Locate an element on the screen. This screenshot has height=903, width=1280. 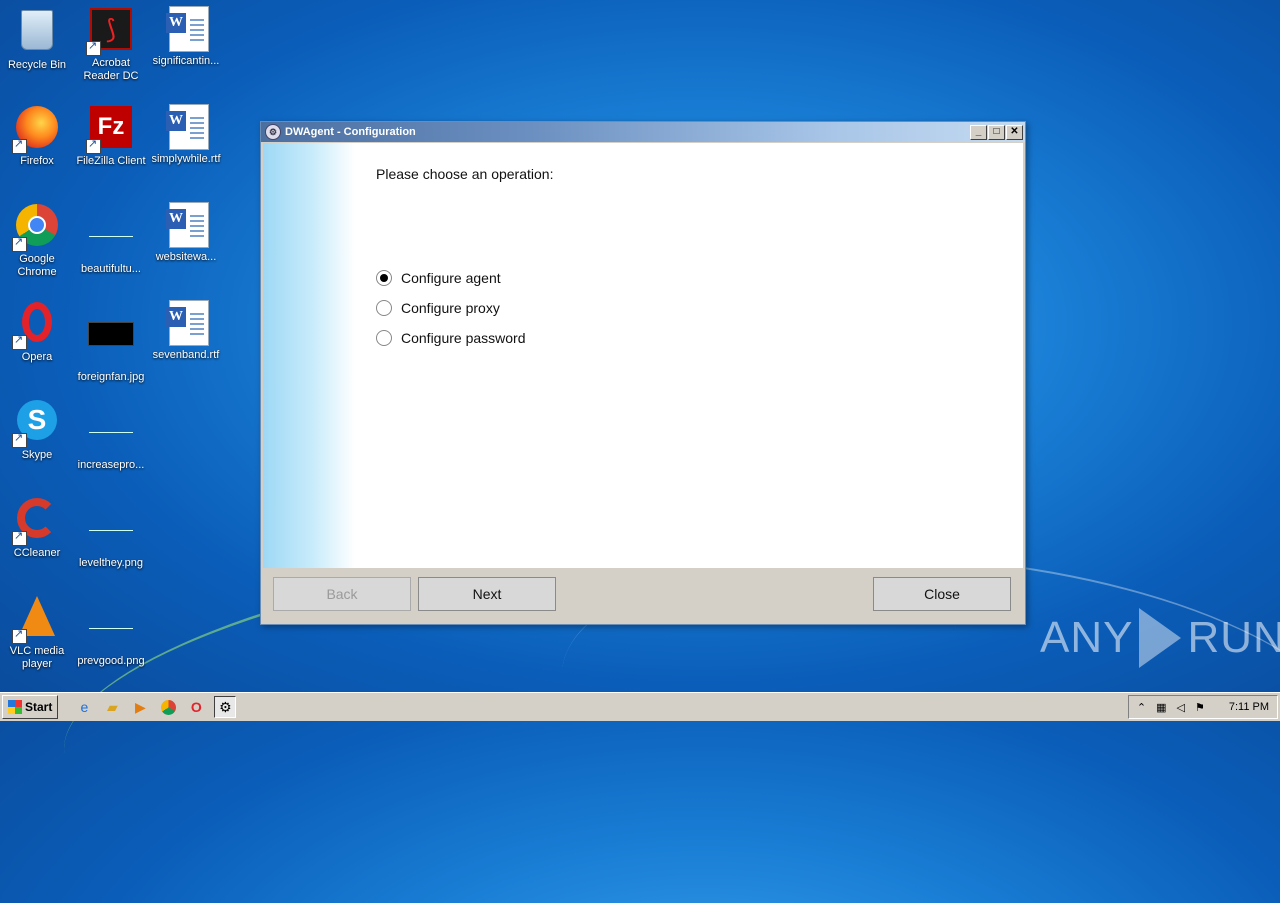
desktop-icon-opera: Opera is located at coordinates (37, 332).